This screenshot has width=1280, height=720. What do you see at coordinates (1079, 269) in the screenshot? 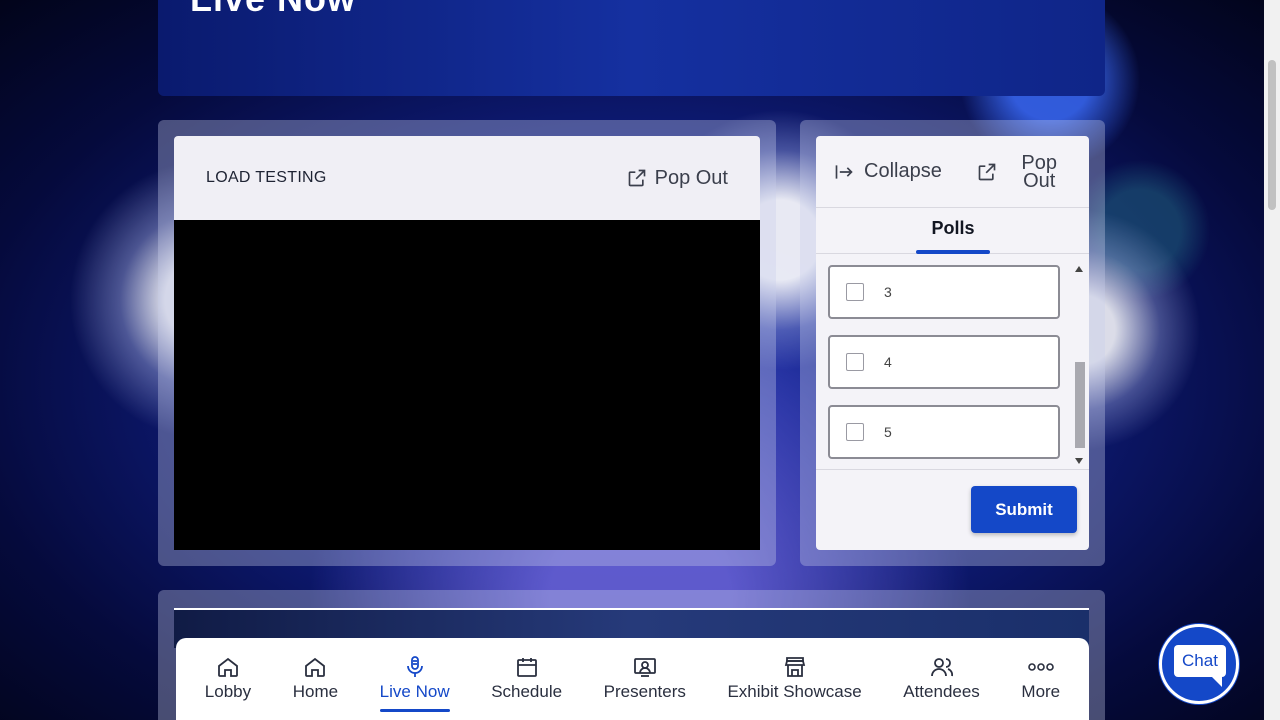
I see `scroll-up-arrow-icon` at bounding box center [1079, 269].